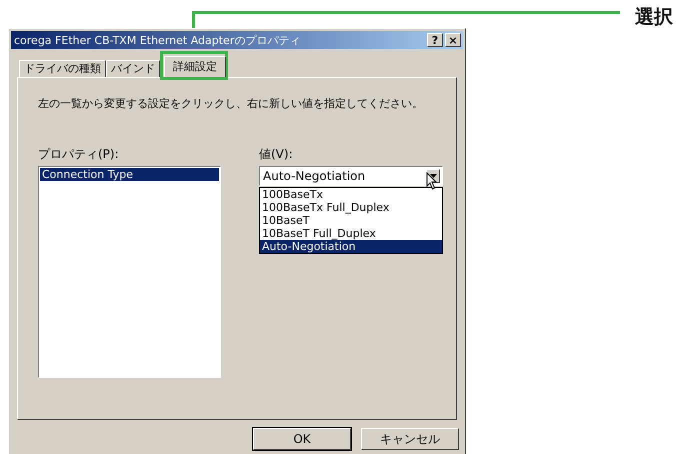  What do you see at coordinates (351, 207) in the screenshot?
I see `dropdown-option: 100BaseTx Full_Duplex` at bounding box center [351, 207].